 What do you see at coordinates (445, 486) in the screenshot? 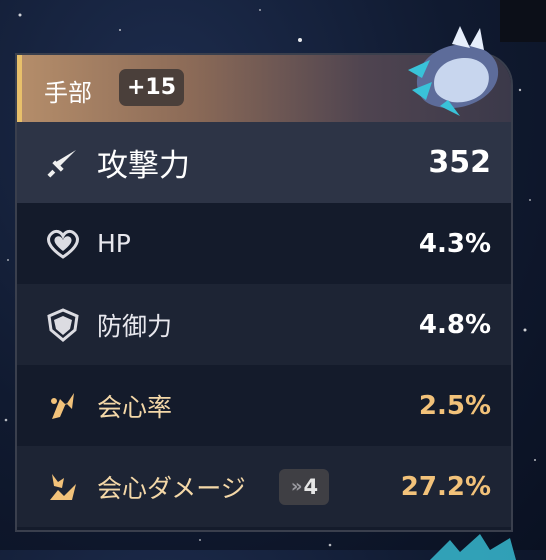
I see `stat-value: 27.2%` at bounding box center [445, 486].